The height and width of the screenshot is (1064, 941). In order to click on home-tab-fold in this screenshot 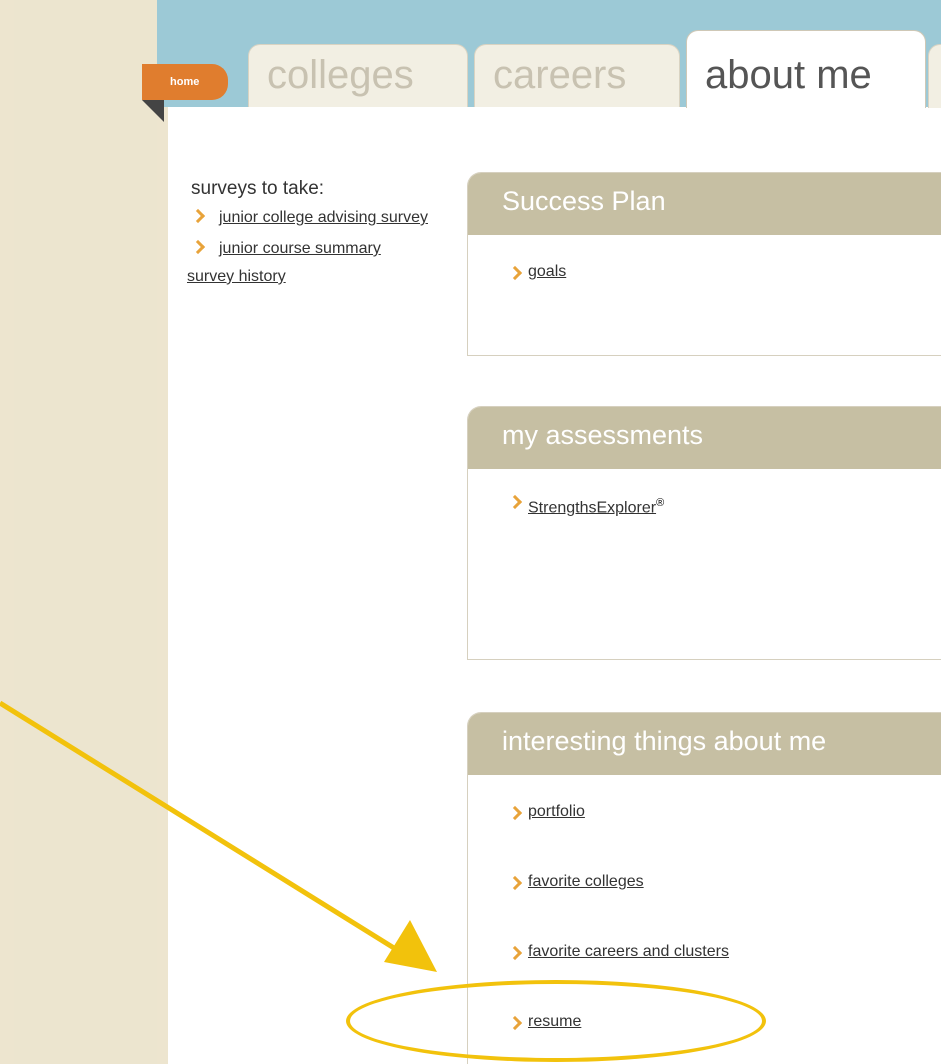, I will do `click(153, 111)`.